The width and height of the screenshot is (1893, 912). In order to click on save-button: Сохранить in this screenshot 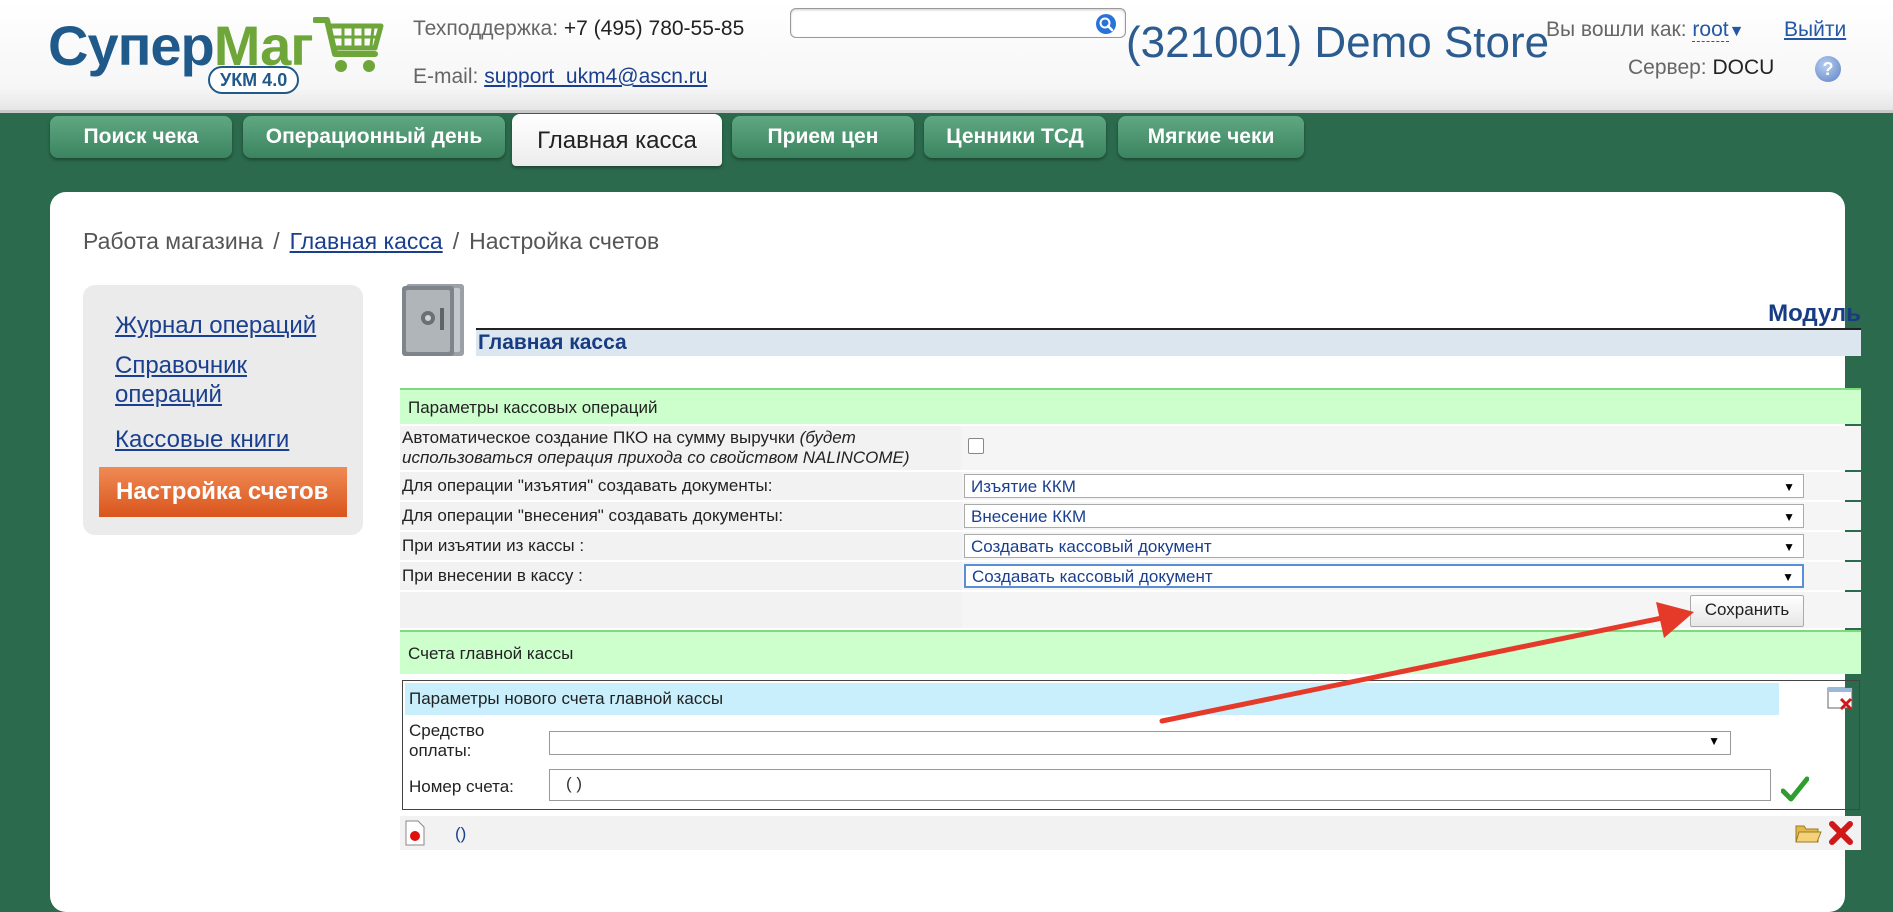, I will do `click(1747, 611)`.